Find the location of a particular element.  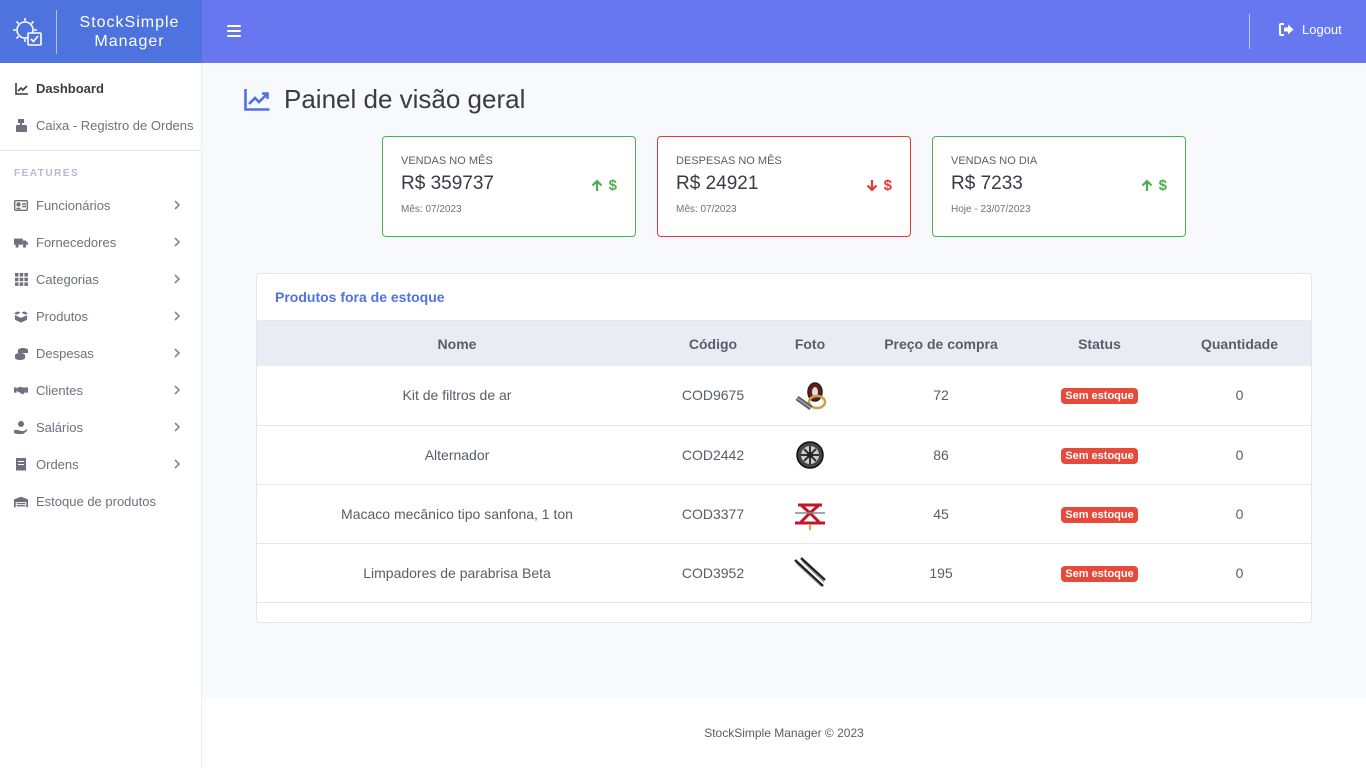

brand-name: StockSimple Manager is located at coordinates (129, 32).